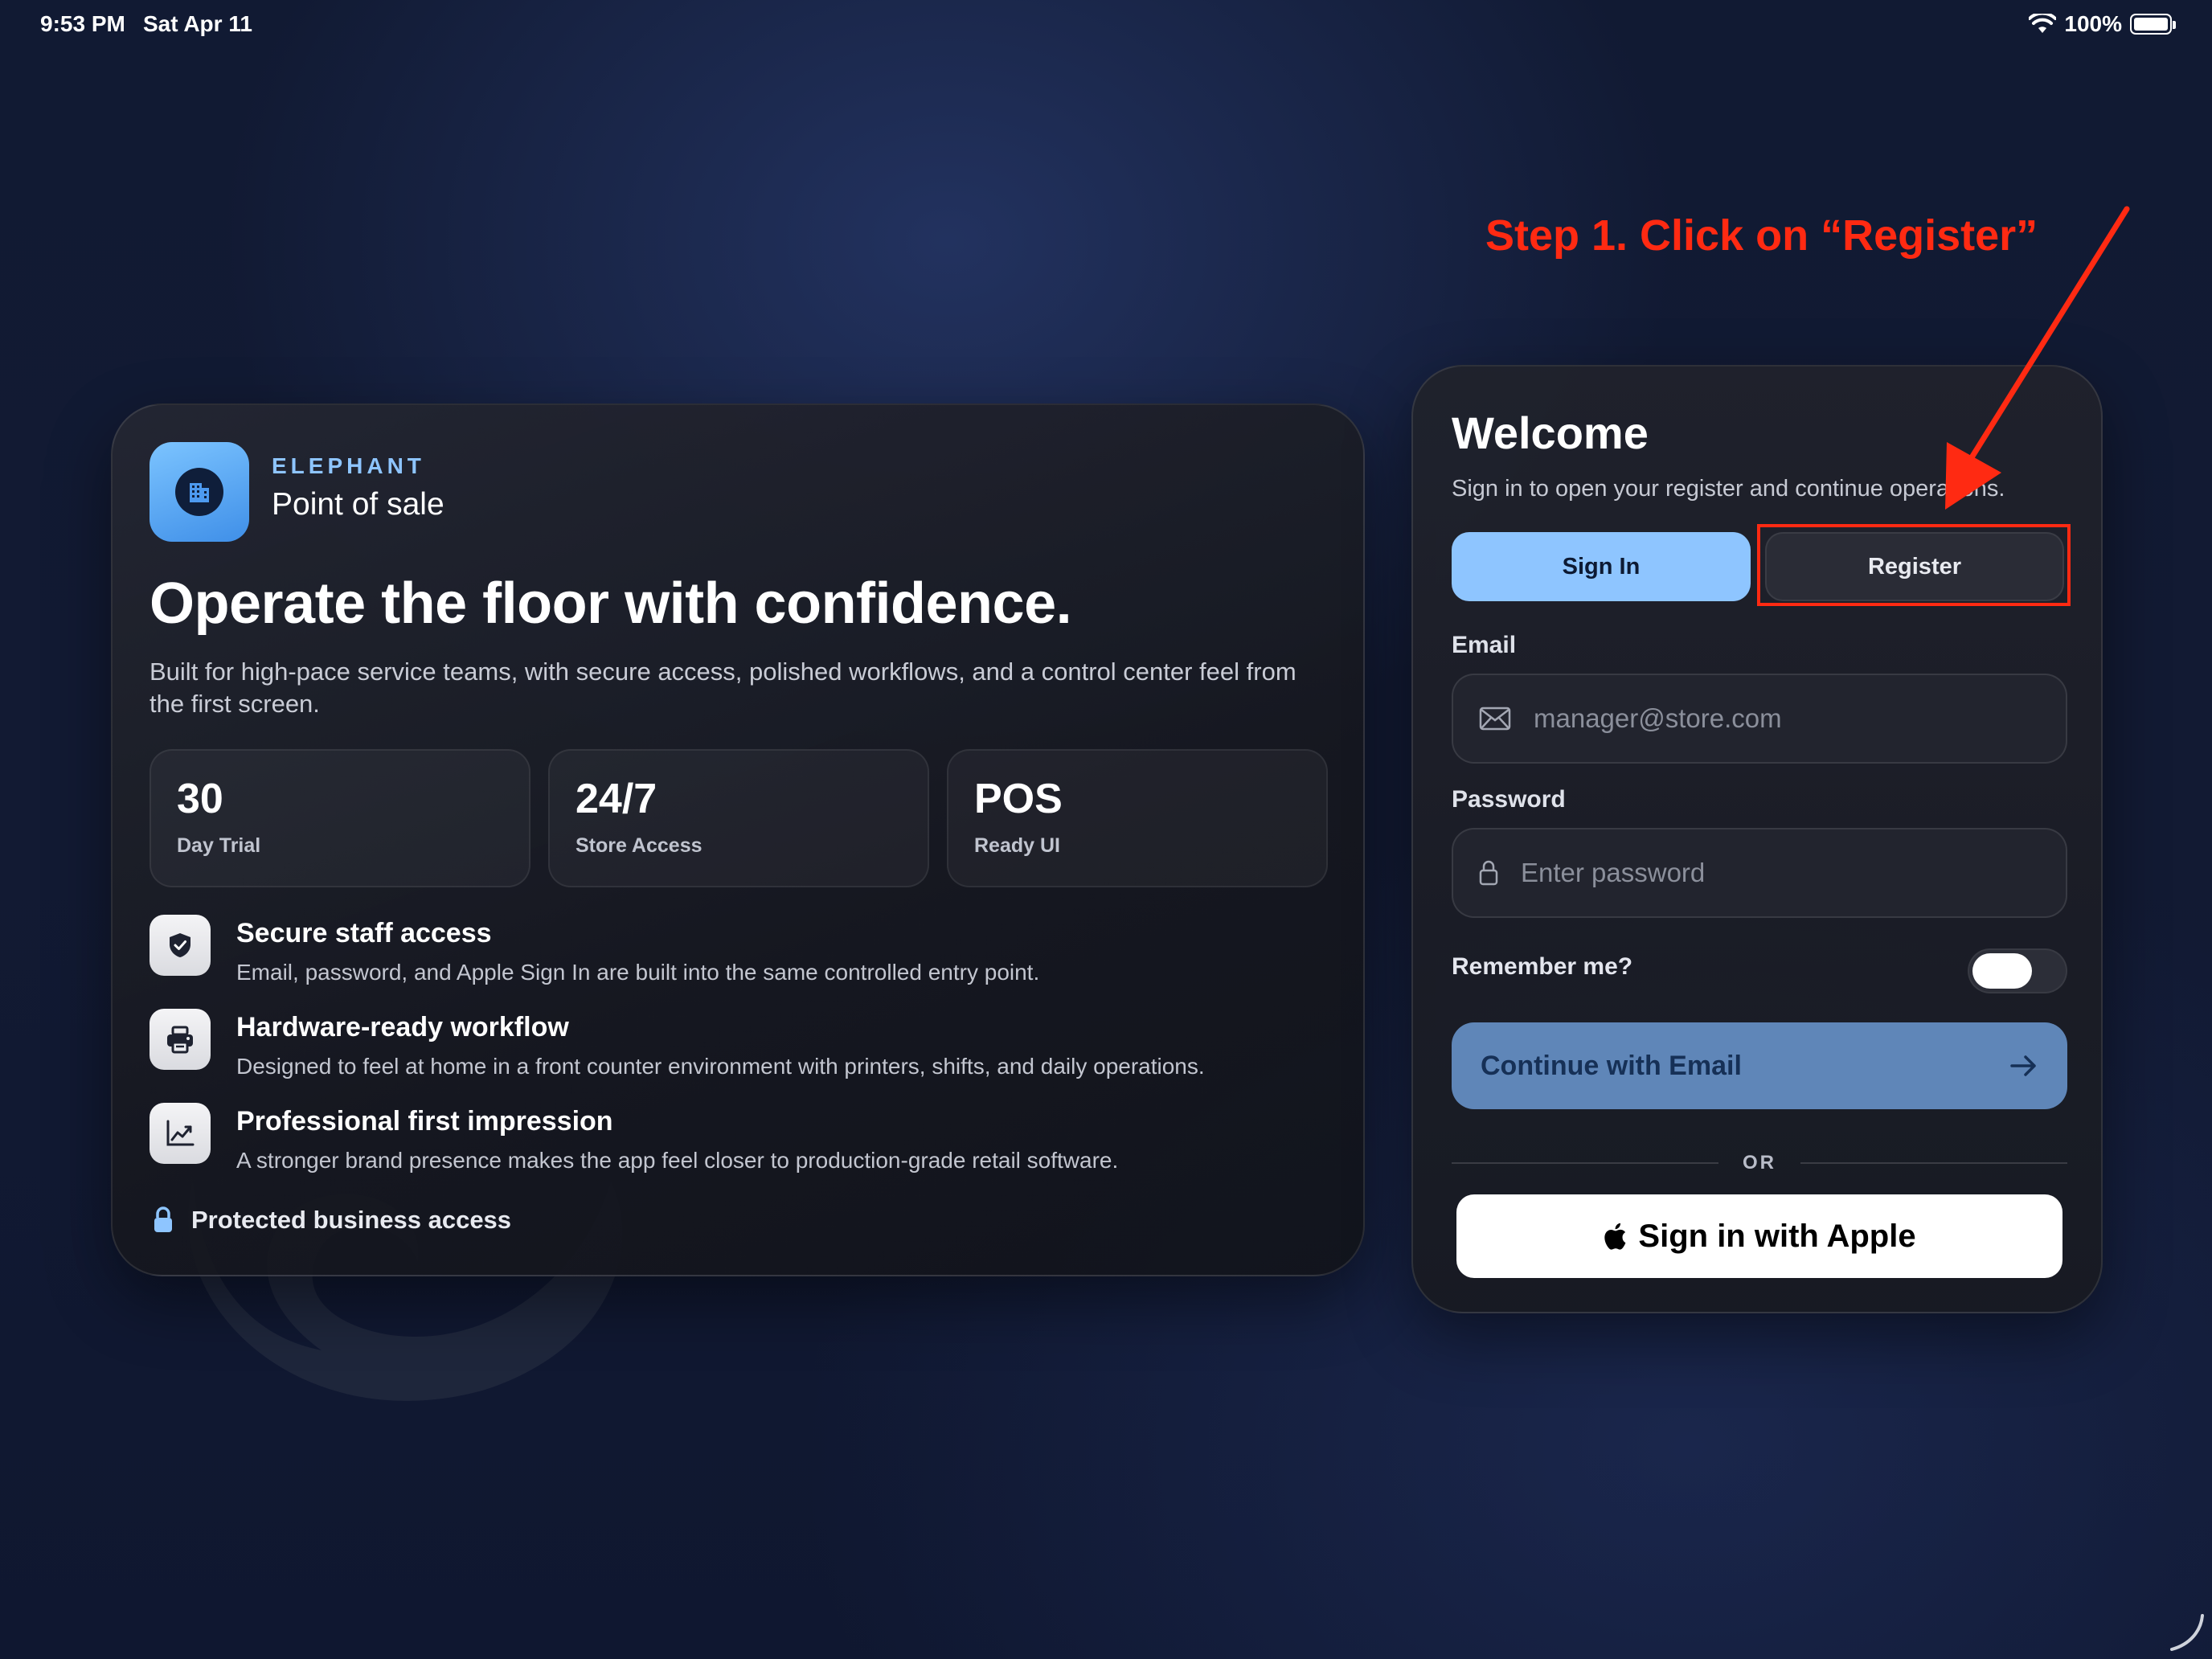 The image size is (2212, 1659). What do you see at coordinates (1777, 1236) in the screenshot?
I see `apple-button-label: Sign in with Apple` at bounding box center [1777, 1236].